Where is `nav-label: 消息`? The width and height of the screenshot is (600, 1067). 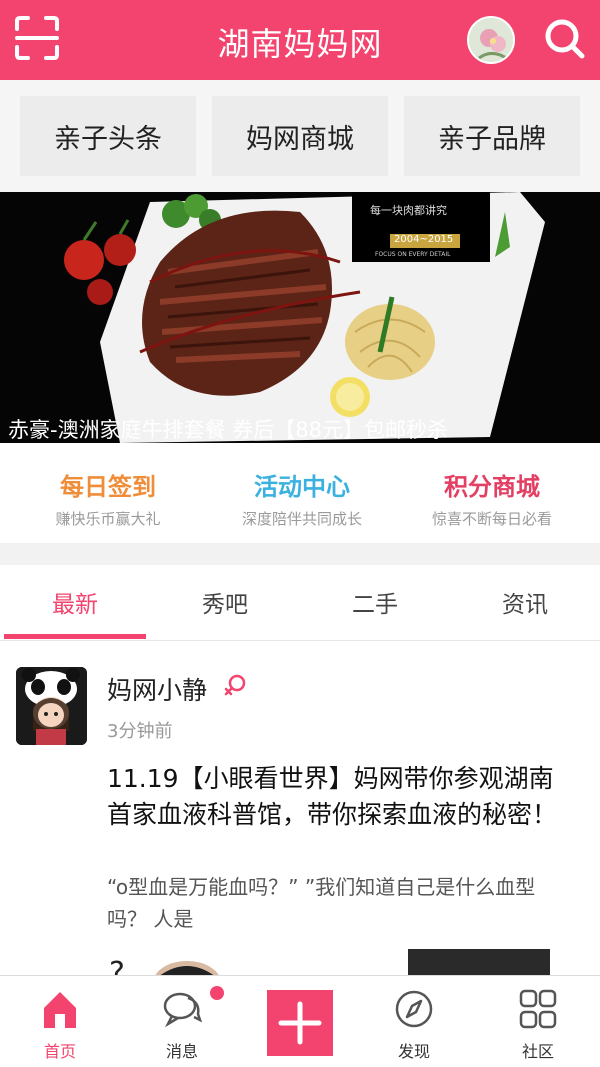 nav-label: 消息 is located at coordinates (181, 1051).